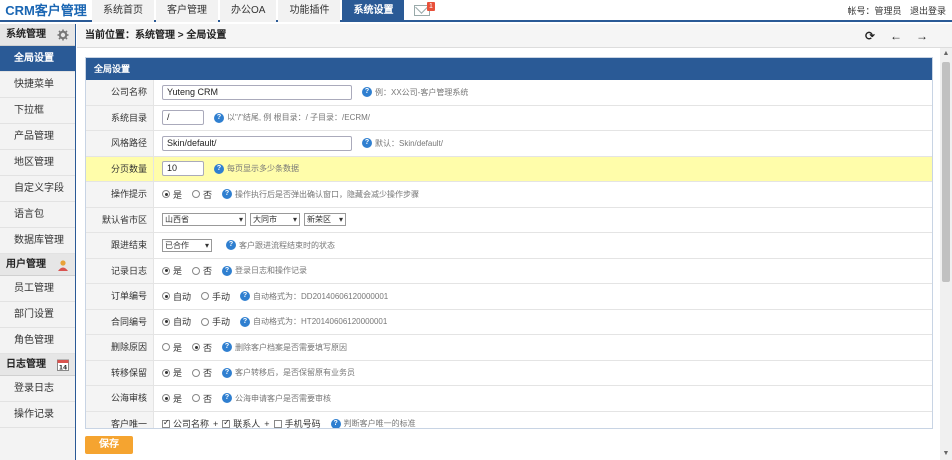  What do you see at coordinates (946, 454) in the screenshot?
I see `scroll-down-icon: ▼` at bounding box center [946, 454].